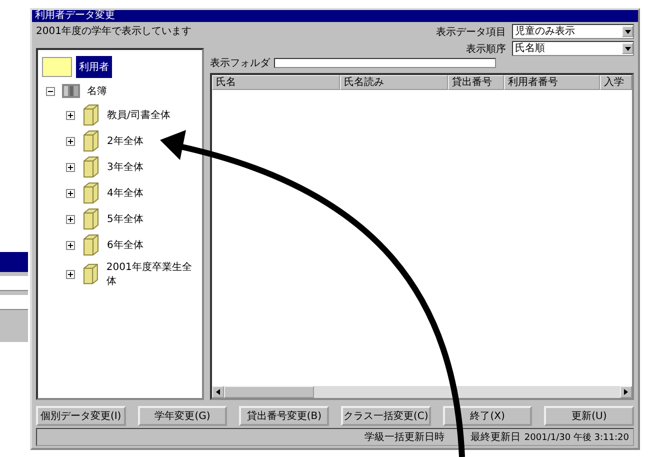 This screenshot has width=649, height=457. I want to click on action-button: 更新(U), so click(589, 416).